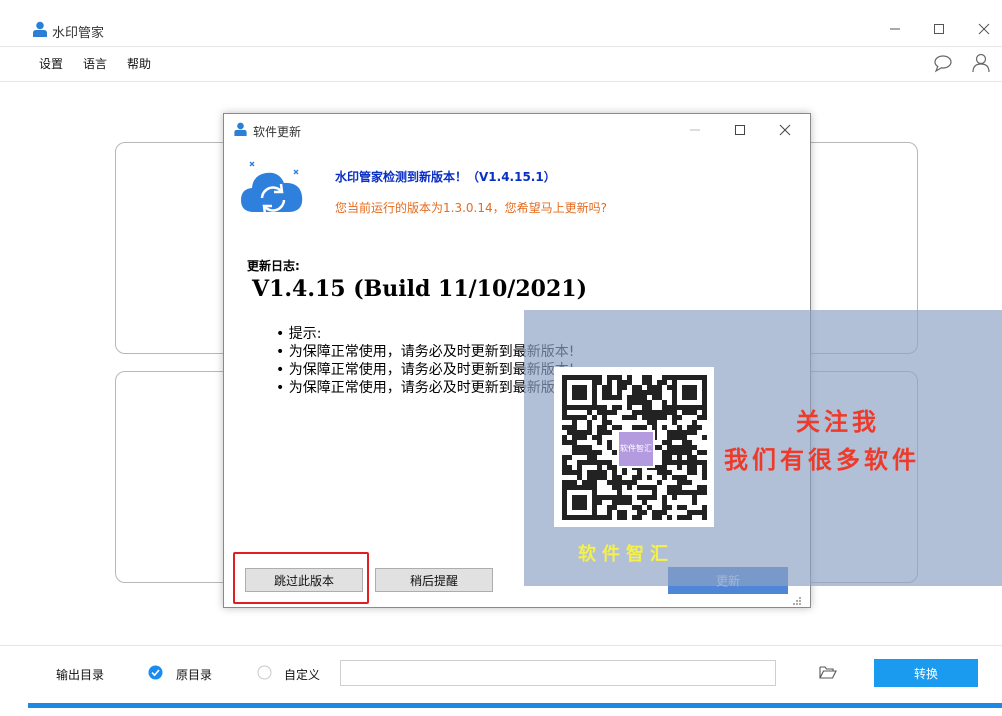 The image size is (1002, 716). Describe the element at coordinates (501, 64) in the screenshot. I see `menu-bar: 设置 语言 帮助` at that location.